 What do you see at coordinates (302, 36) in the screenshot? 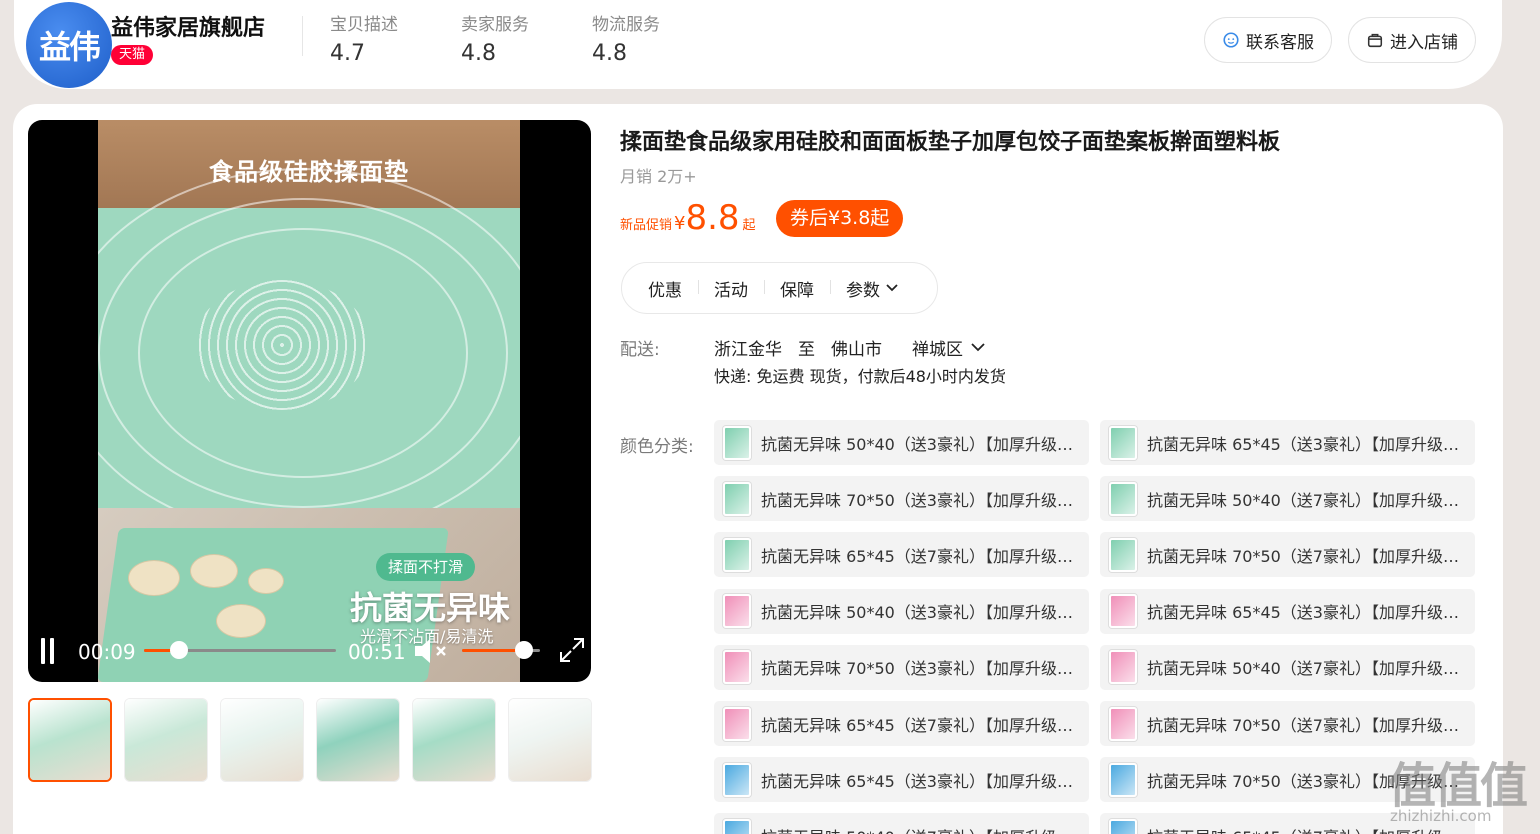
I see `store-divider` at bounding box center [302, 36].